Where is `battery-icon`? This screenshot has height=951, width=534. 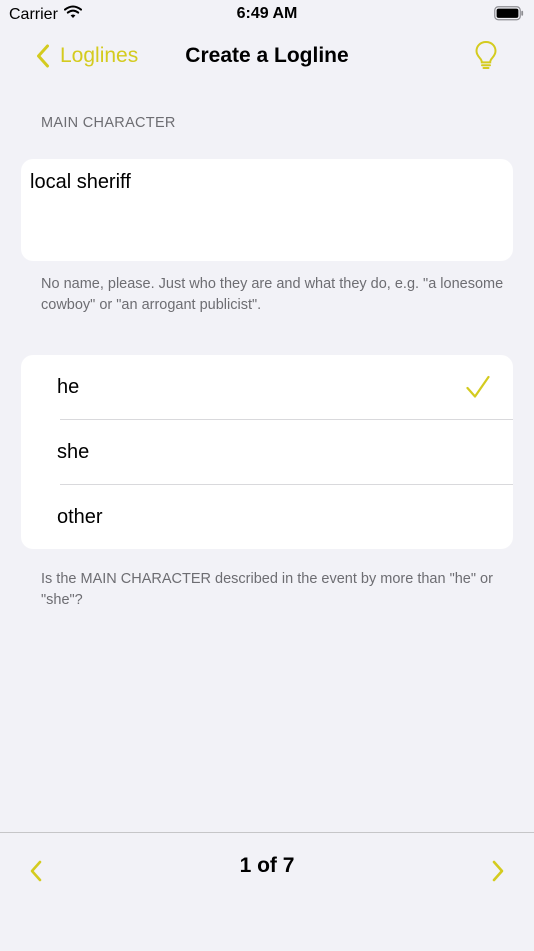 battery-icon is located at coordinates (509, 16).